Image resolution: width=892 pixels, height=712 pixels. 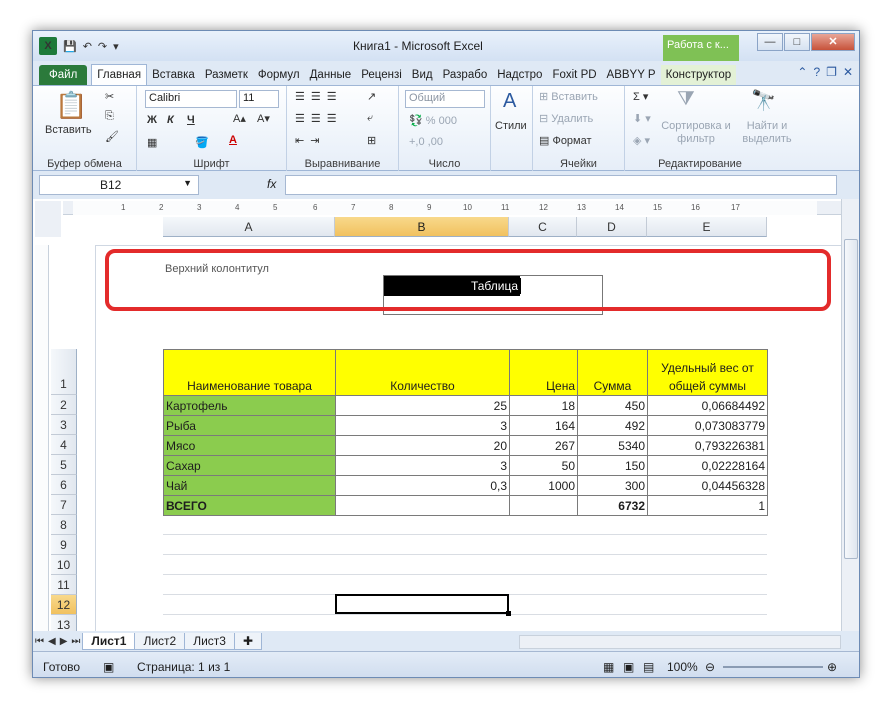 What do you see at coordinates (109, 96) in the screenshot?
I see `cut-icon: ✂` at bounding box center [109, 96].